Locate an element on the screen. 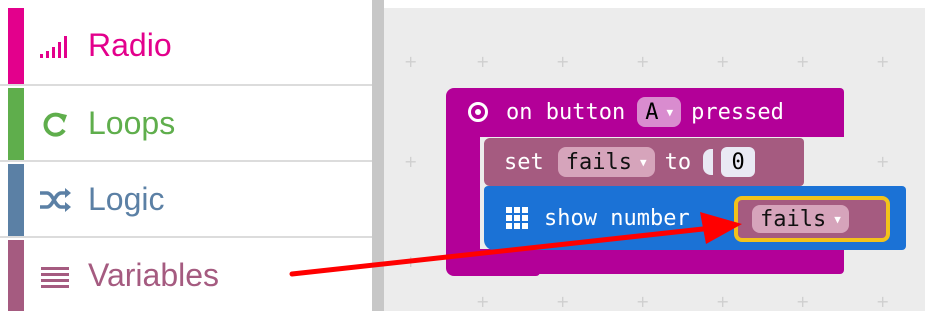 The image size is (925, 311). toolbox-scrollbar is located at coordinates (378, 155).